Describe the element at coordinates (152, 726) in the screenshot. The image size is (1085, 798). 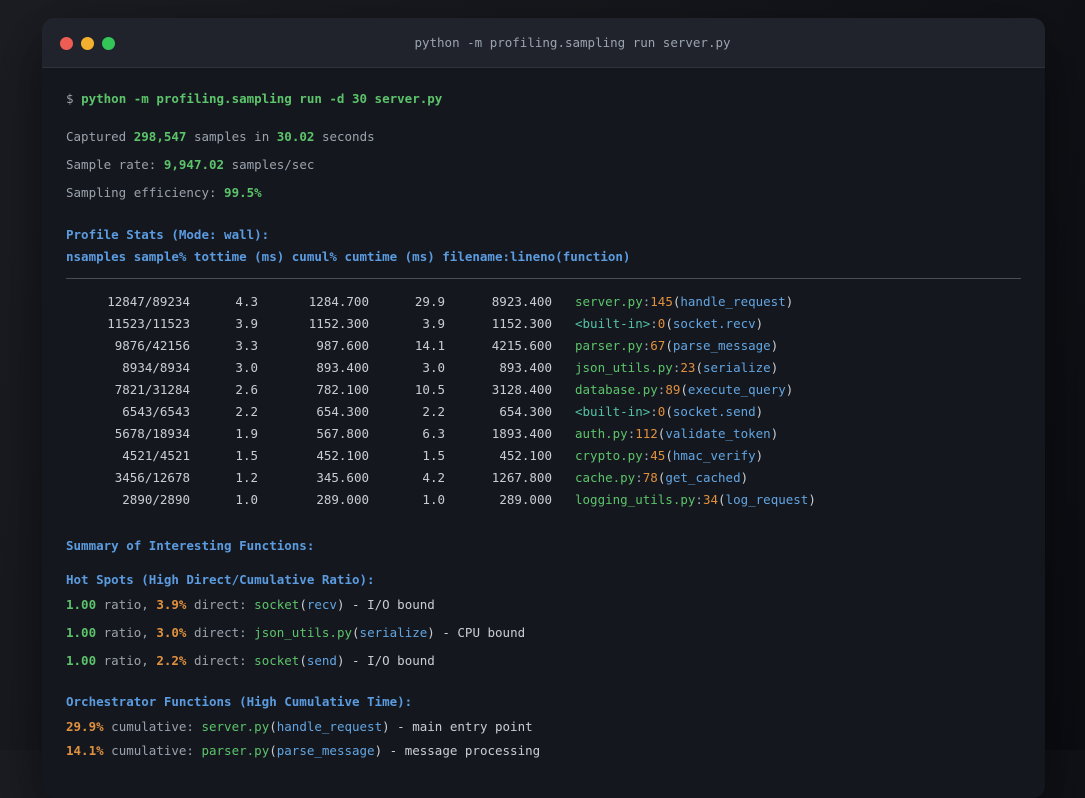
I see `cumulative-label: cumulative:` at that location.